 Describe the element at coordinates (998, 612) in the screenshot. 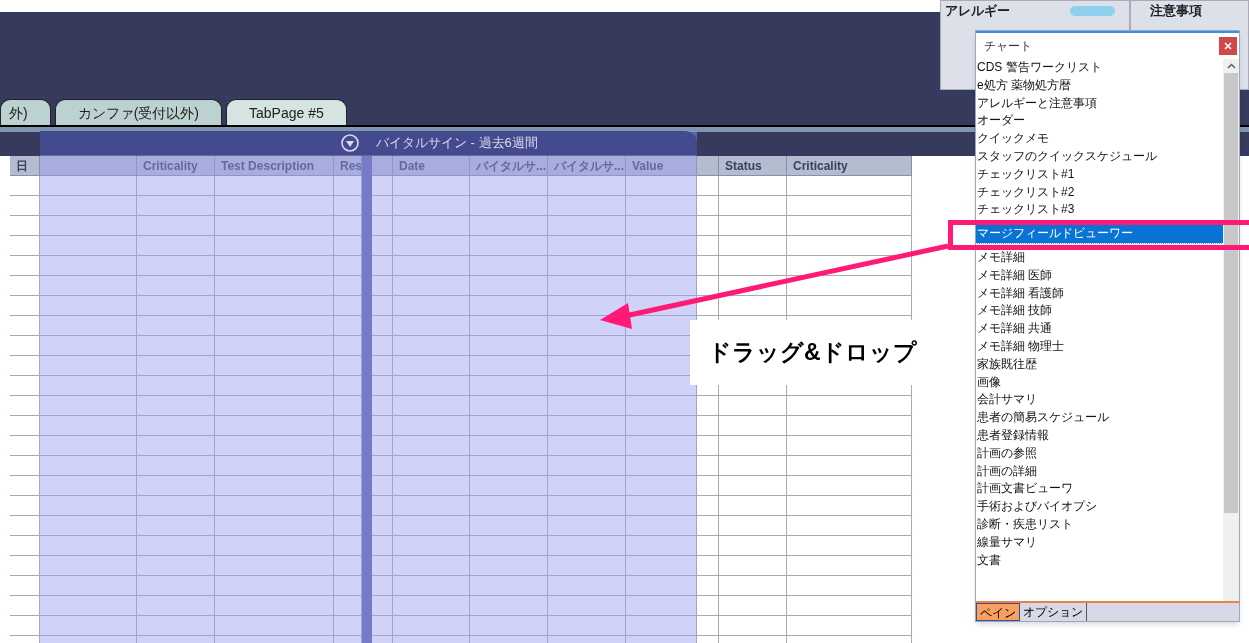

I see `pane-tab: ペイン` at that location.